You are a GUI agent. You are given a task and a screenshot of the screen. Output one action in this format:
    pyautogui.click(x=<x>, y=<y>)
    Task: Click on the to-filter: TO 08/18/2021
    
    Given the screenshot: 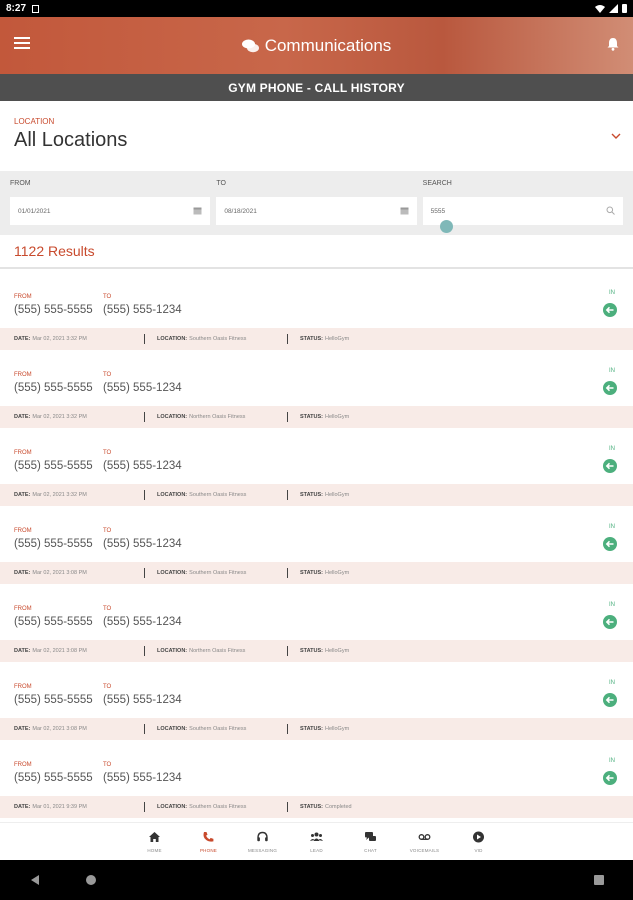 What is the action you would take?
    pyautogui.click(x=316, y=207)
    